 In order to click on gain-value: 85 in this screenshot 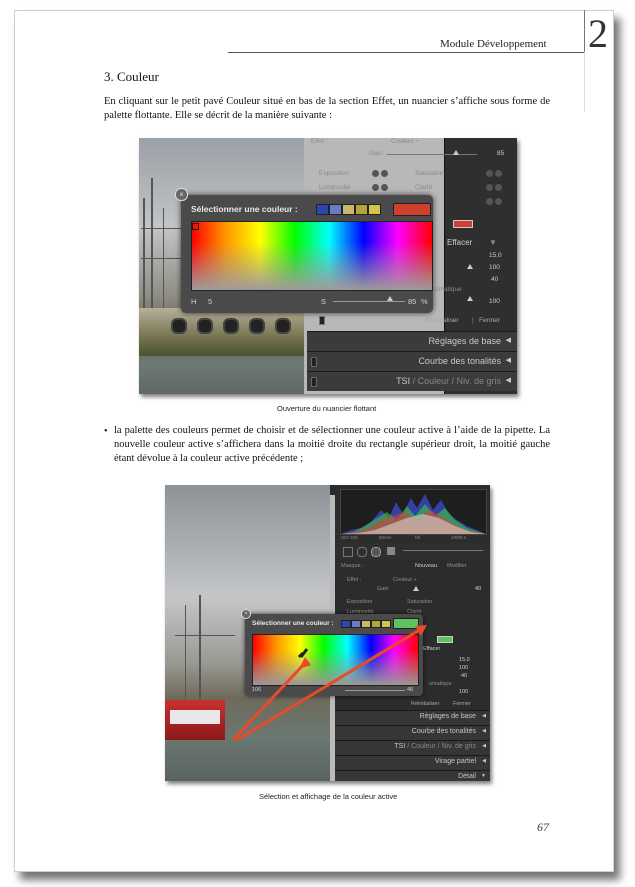, I will do `click(501, 153)`.